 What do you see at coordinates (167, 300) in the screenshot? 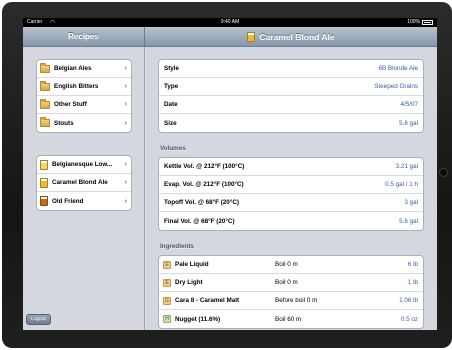
I see `grain-icon: G` at bounding box center [167, 300].